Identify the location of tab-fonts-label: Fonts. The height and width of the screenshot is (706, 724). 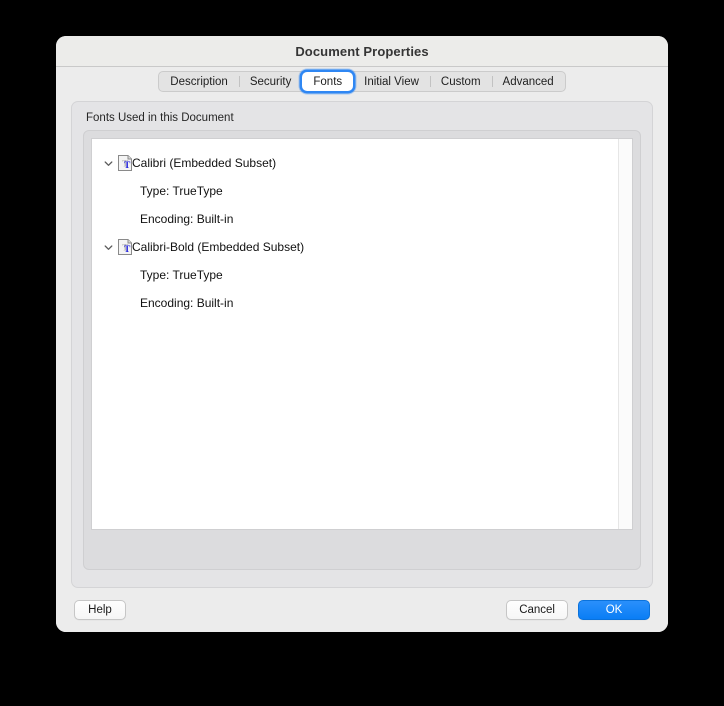
(328, 81).